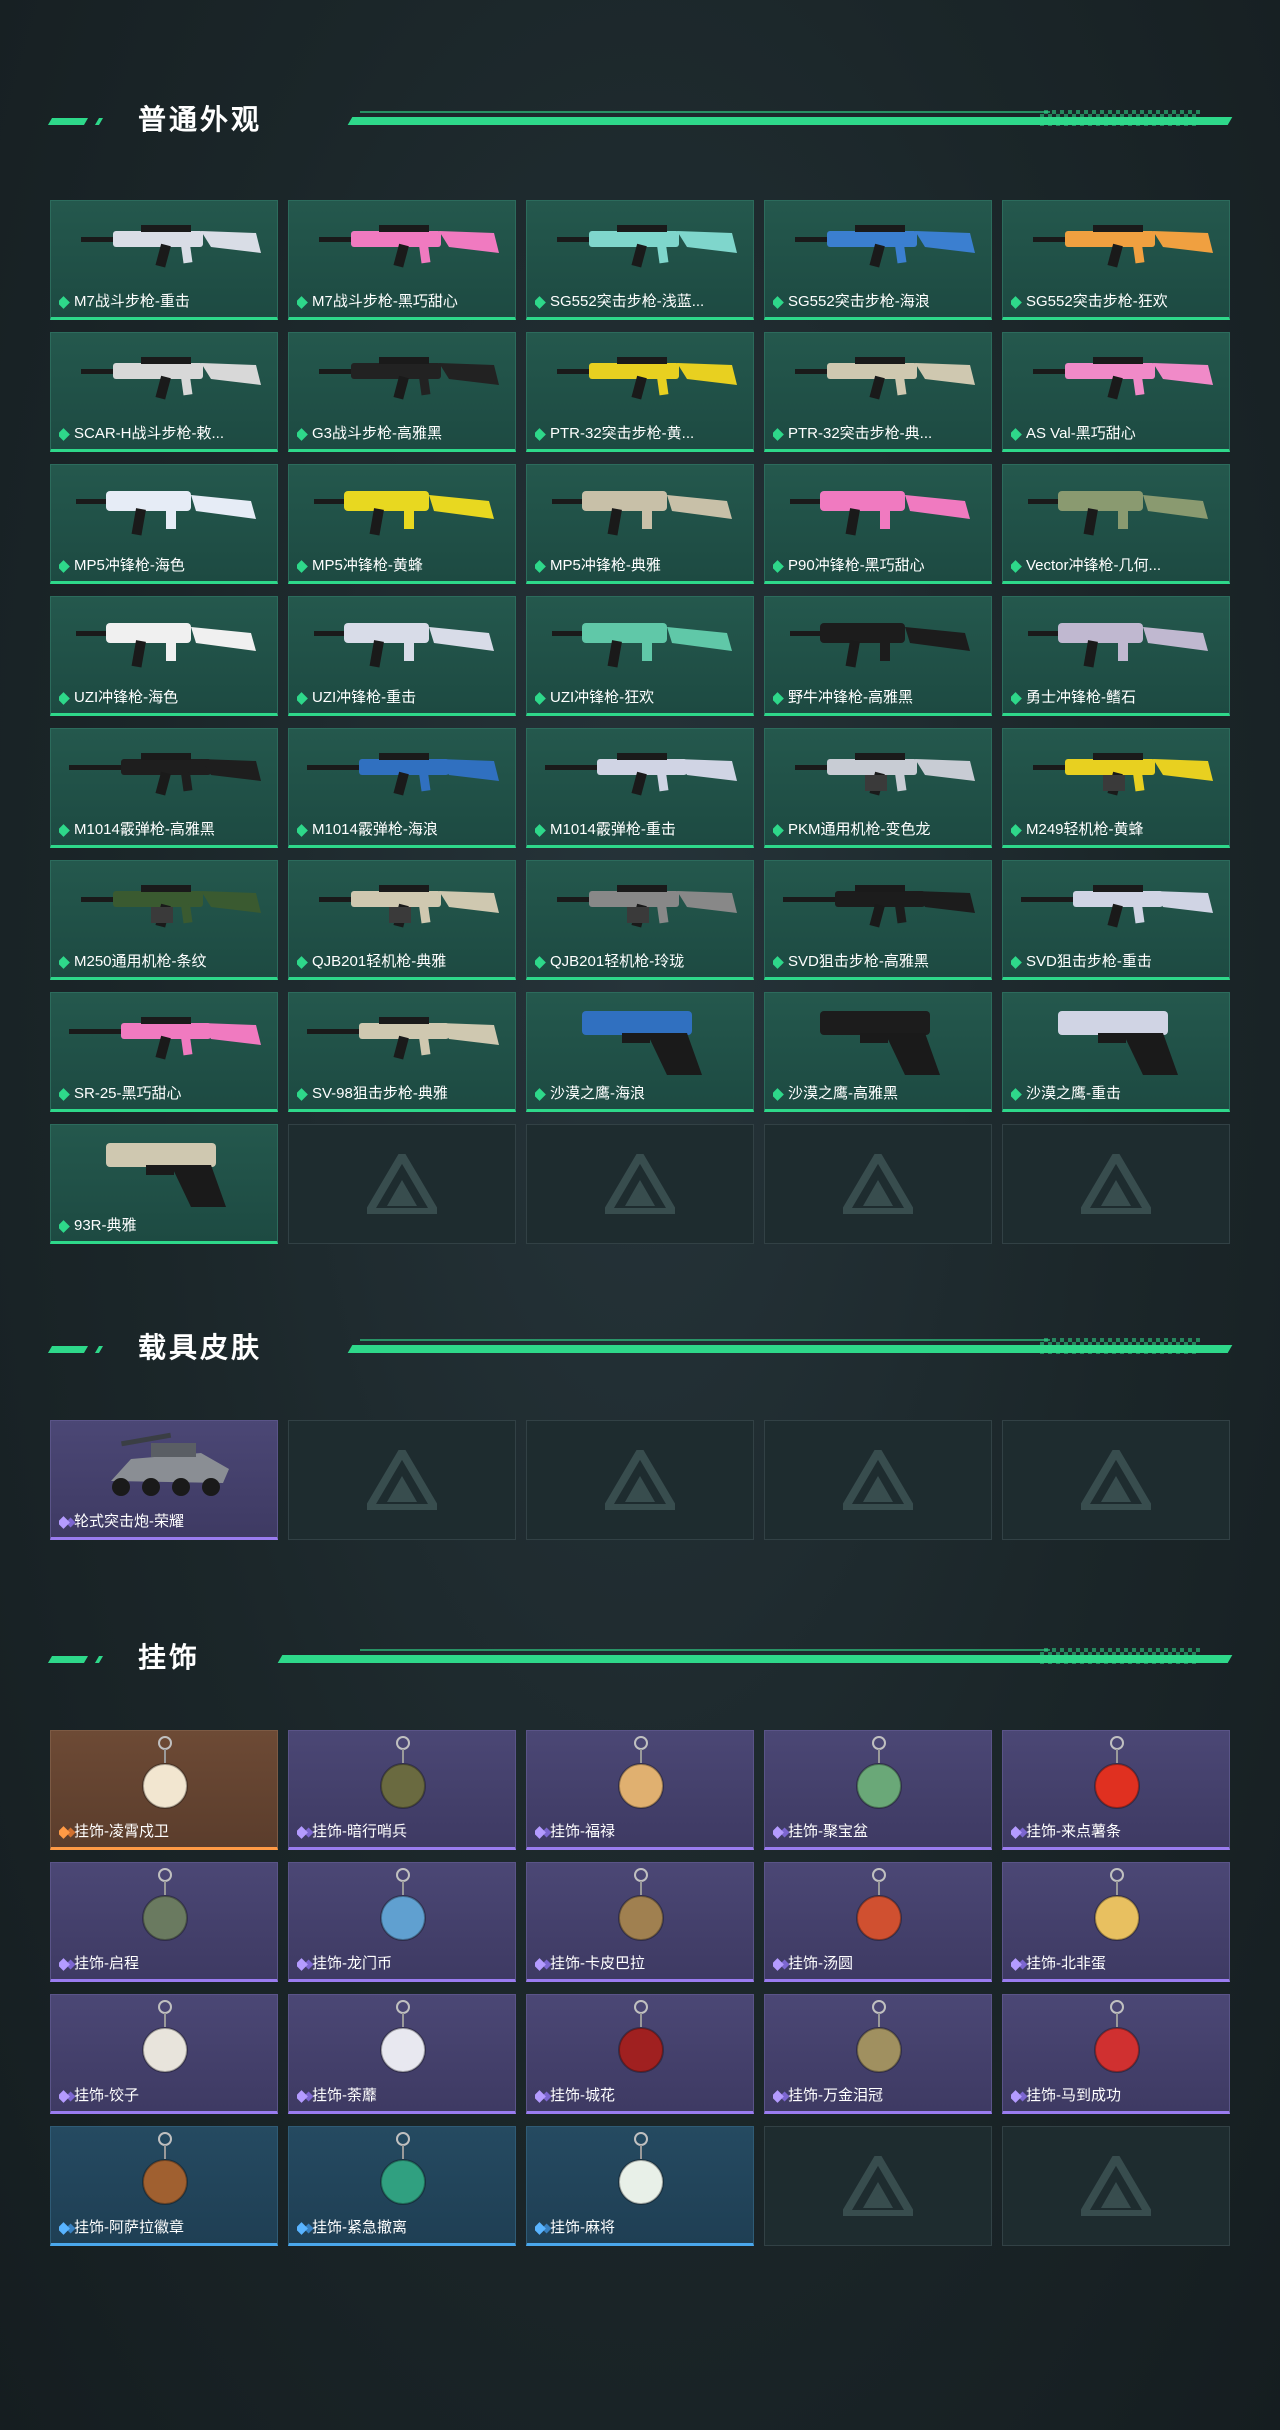  I want to click on item-label: QJB201轻机枪-玲珑, so click(617, 961).